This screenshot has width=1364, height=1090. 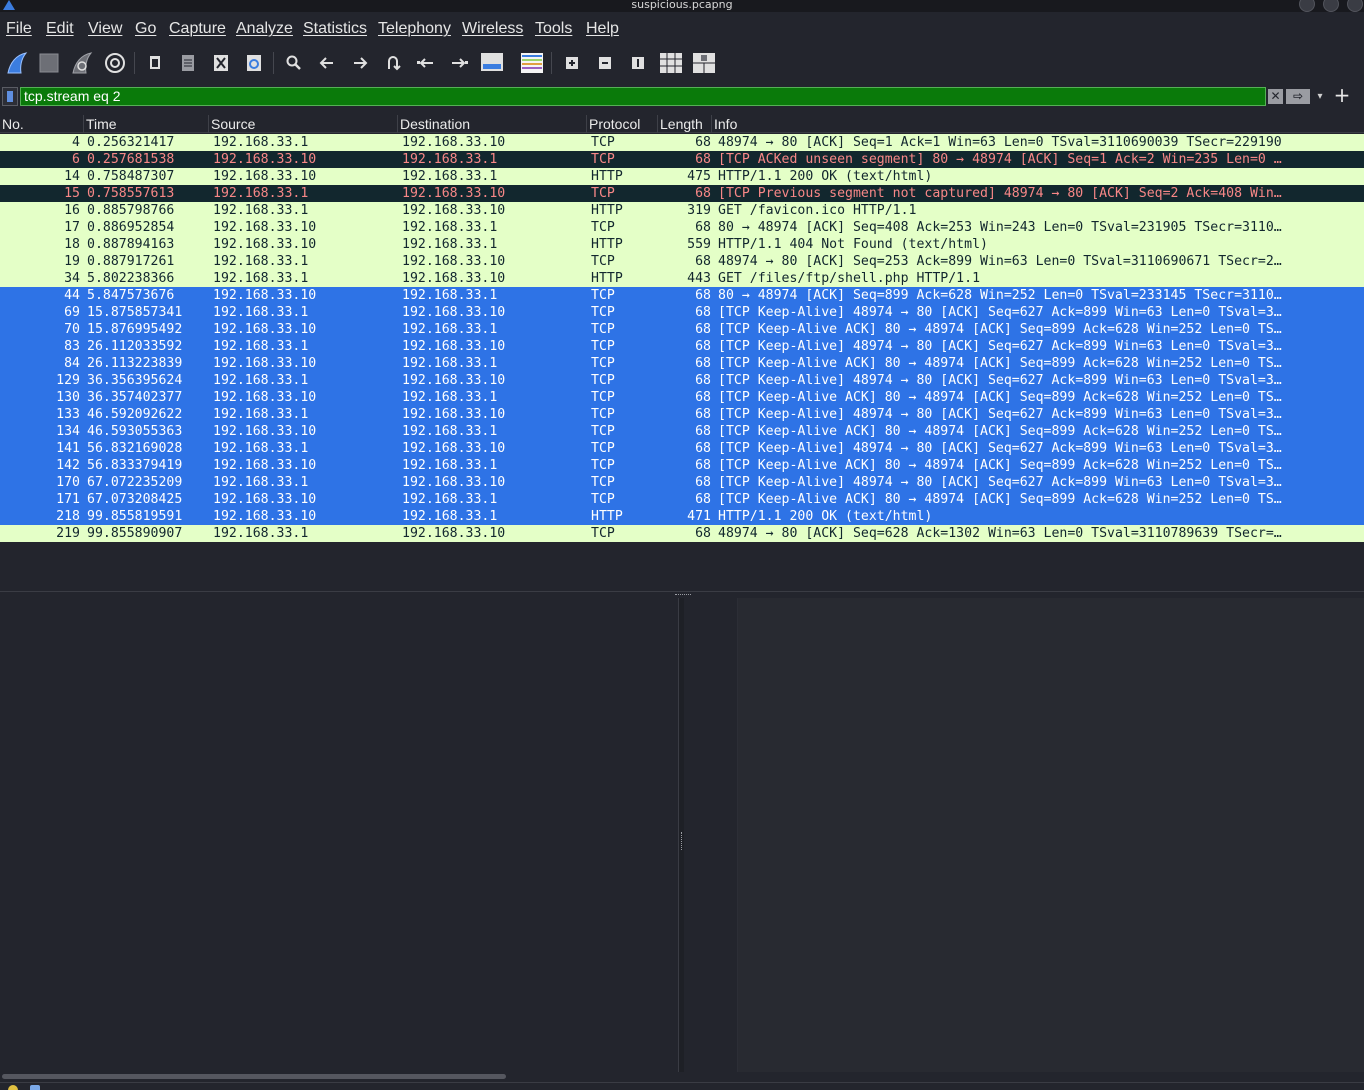 I want to click on normal-size-icon, so click(x=638, y=63).